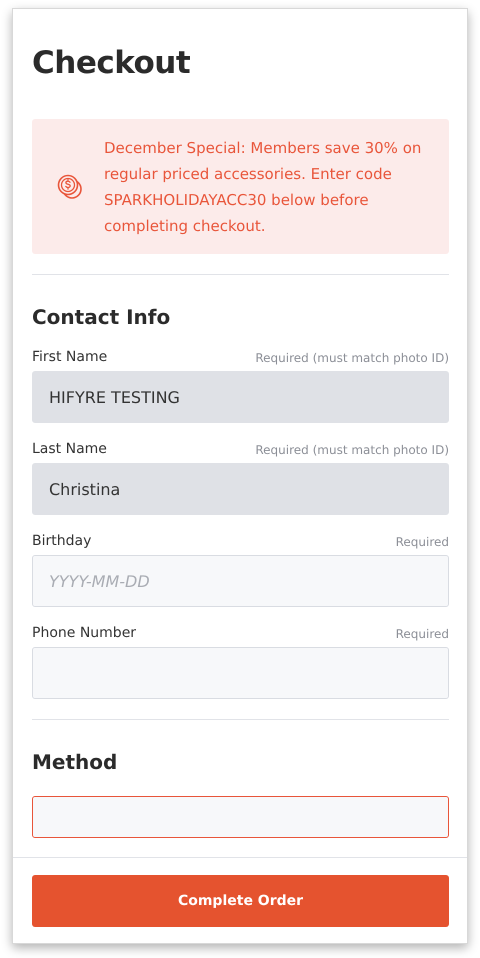  Describe the element at coordinates (62, 541) in the screenshot. I see `field-label: Birthday` at that location.